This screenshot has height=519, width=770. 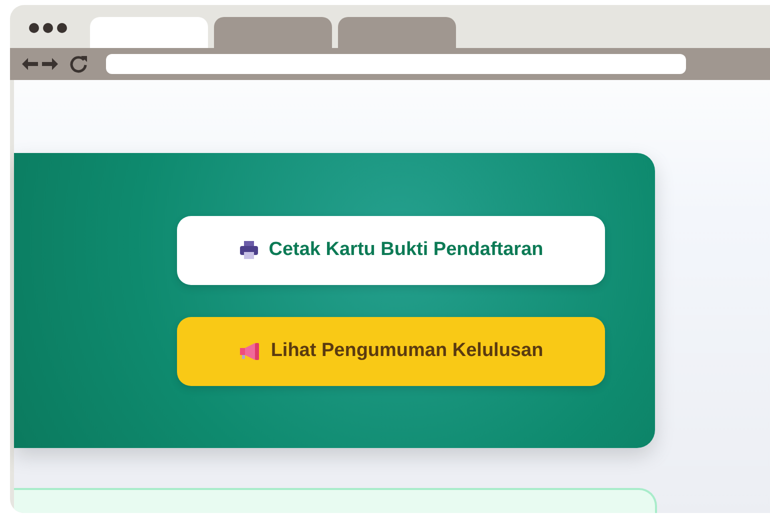 I want to click on megaphone-icon, so click(x=249, y=351).